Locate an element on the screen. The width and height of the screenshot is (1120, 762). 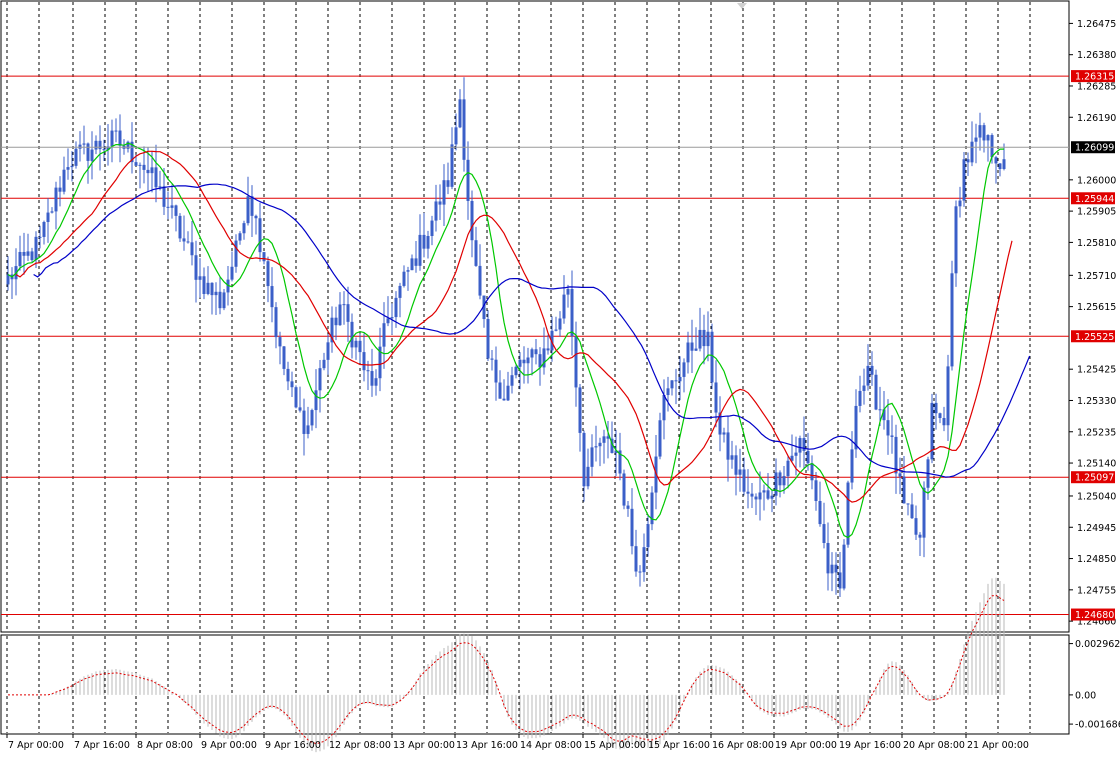
price-tick-label: 1.26000 is located at coordinates (1096, 180).